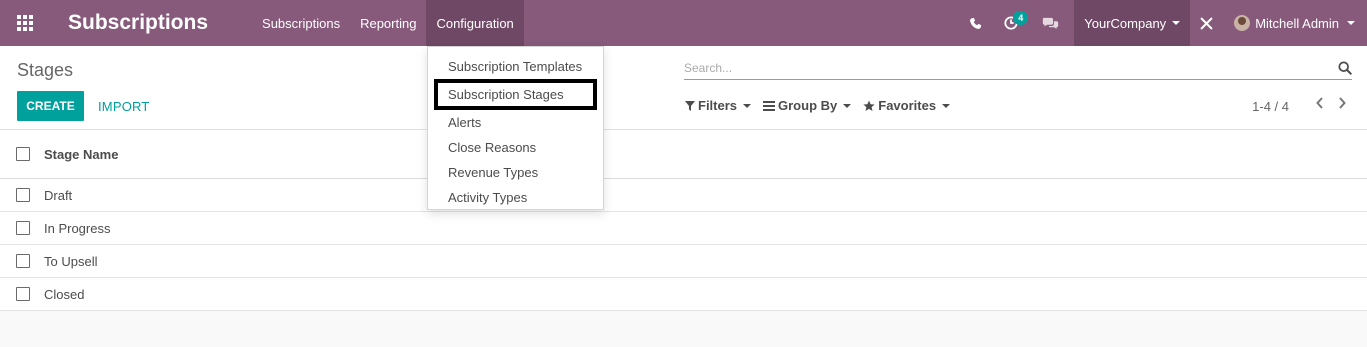 The width and height of the screenshot is (1367, 347). I want to click on groupby-button: Group By, so click(807, 105).